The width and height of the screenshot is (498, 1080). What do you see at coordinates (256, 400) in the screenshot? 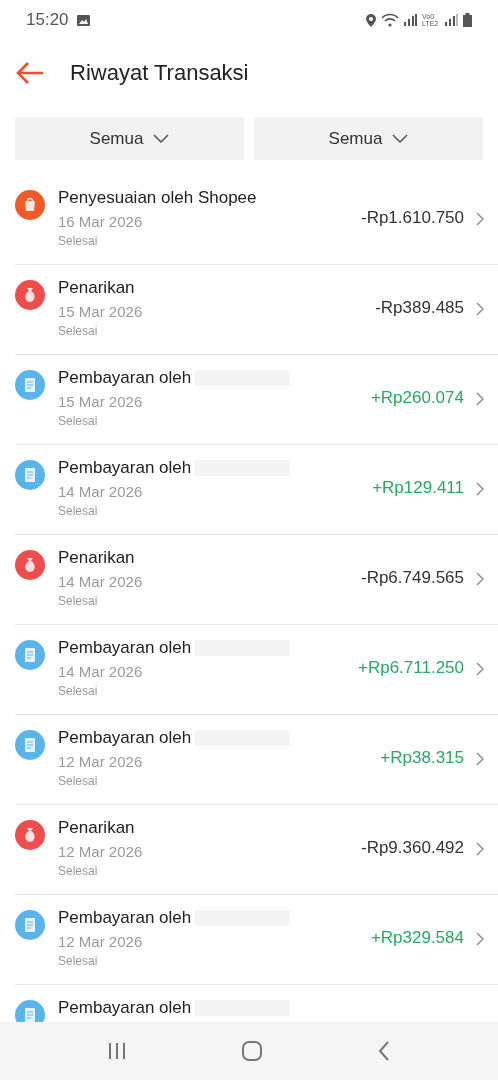
I see `transaction-row: Pembayaran oleh 15 Mar 2026 Selesai +Rp260.074` at bounding box center [256, 400].